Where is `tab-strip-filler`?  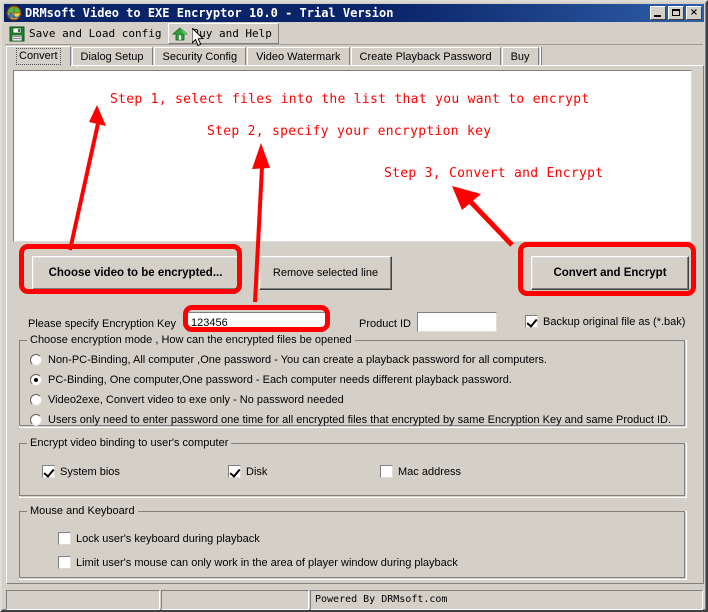 tab-strip-filler is located at coordinates (540, 56).